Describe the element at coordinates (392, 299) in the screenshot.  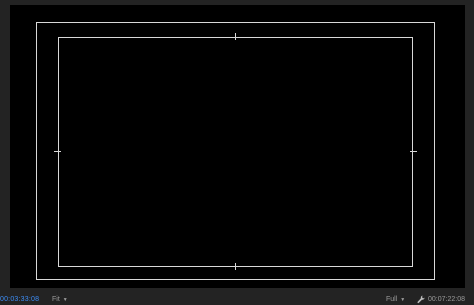
I see `playback-resolution-label: Full` at that location.